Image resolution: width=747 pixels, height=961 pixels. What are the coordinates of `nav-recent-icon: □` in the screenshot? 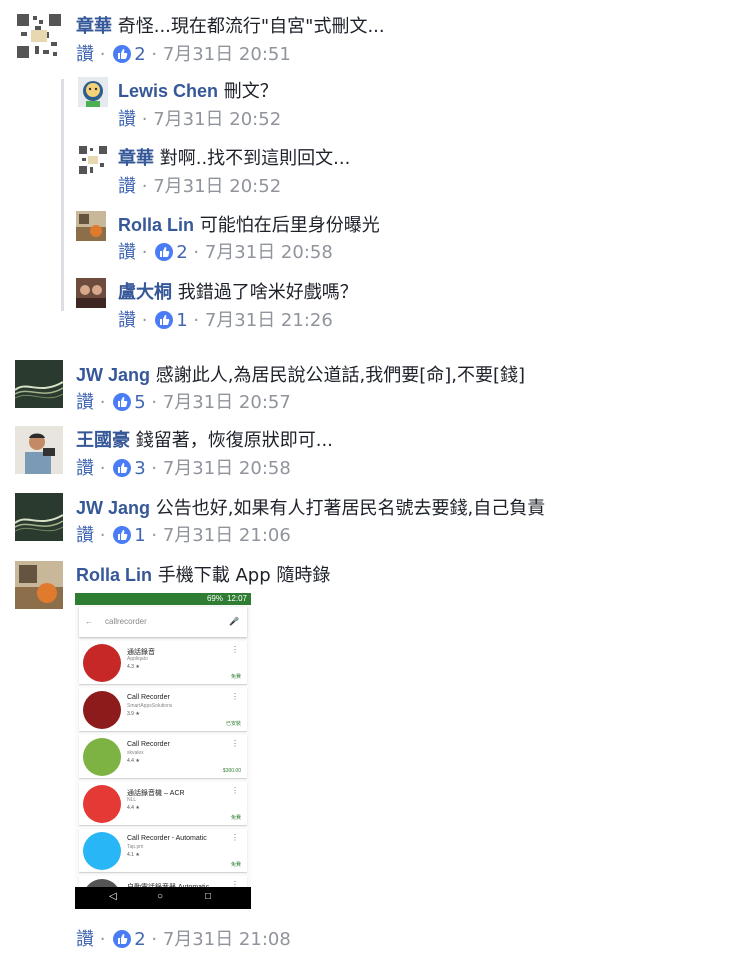 It's located at (208, 896).